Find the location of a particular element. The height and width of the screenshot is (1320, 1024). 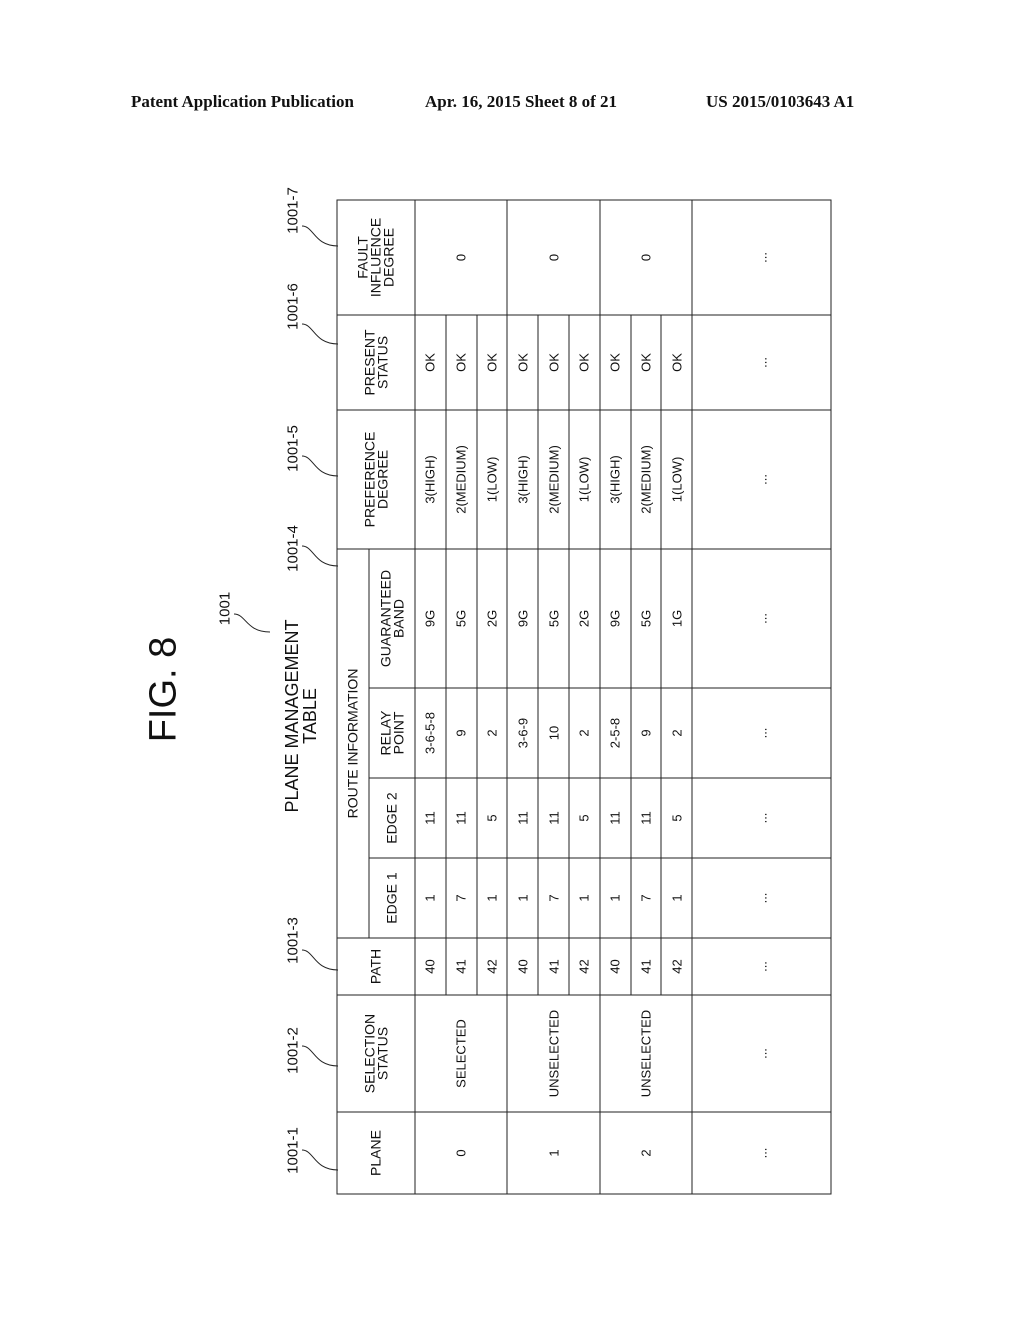

table-row: 0 SELECTED 40 1 11 3-6-5-8 9G 3(HIGH) OK 0 is located at coordinates (461, 696).